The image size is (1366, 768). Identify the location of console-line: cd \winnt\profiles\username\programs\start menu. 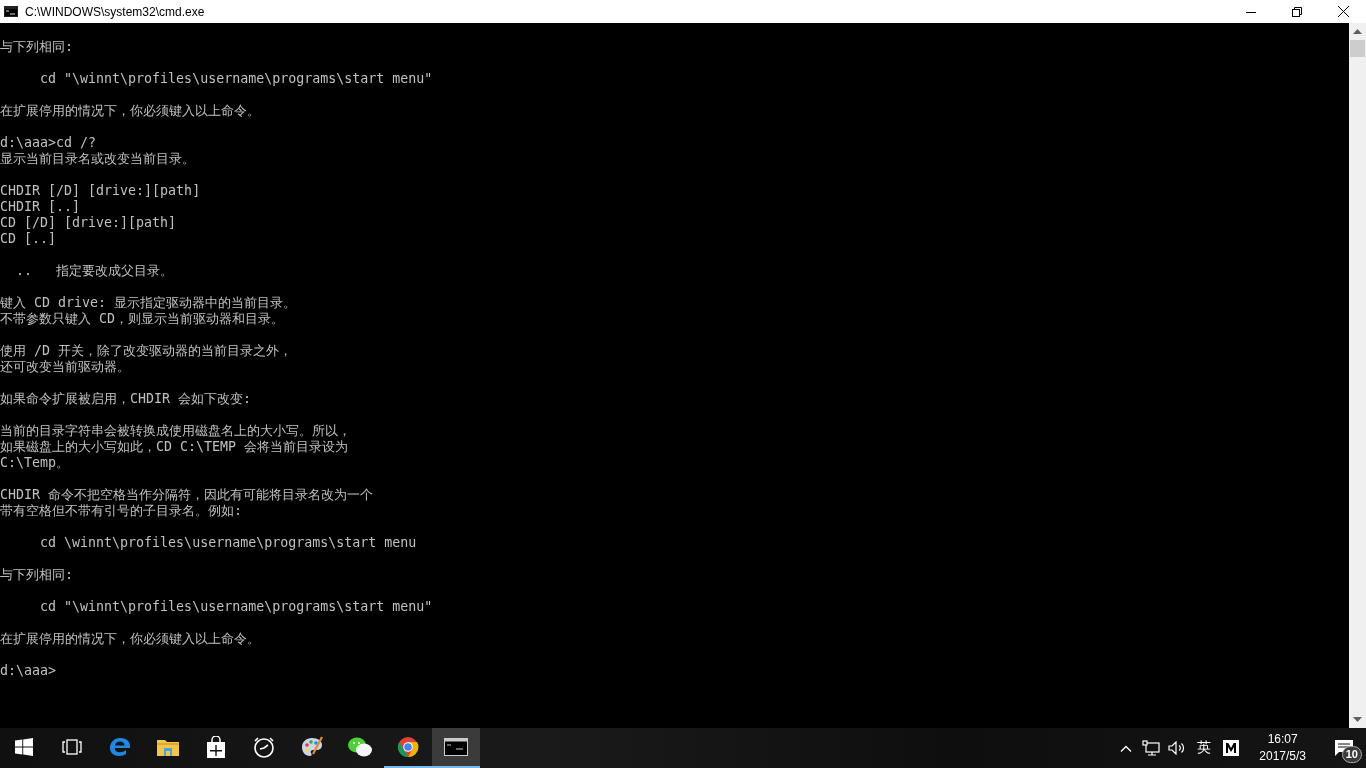
(228, 543).